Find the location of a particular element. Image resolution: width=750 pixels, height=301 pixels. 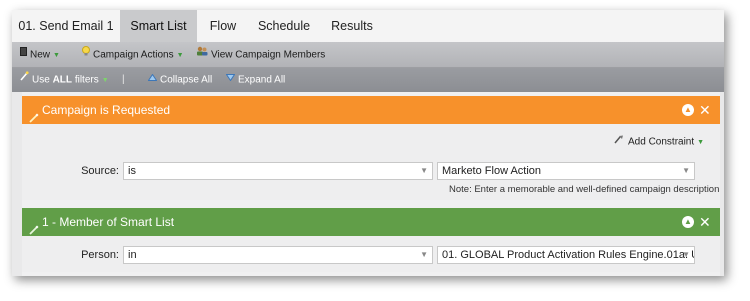

use-all-bold: ALL is located at coordinates (62, 80).